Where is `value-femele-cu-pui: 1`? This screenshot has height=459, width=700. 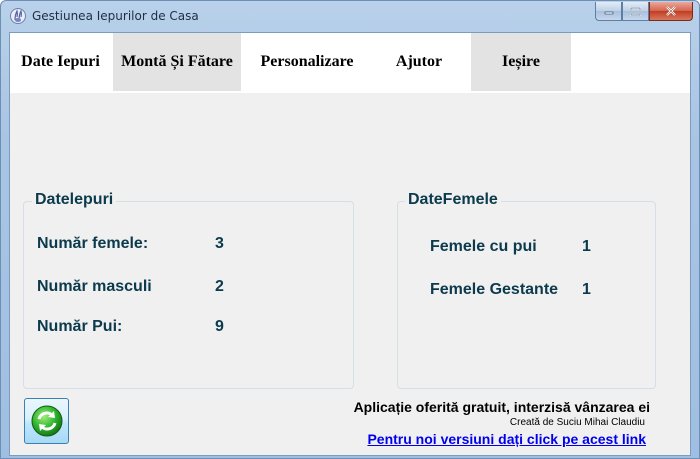 value-femele-cu-pui: 1 is located at coordinates (586, 246).